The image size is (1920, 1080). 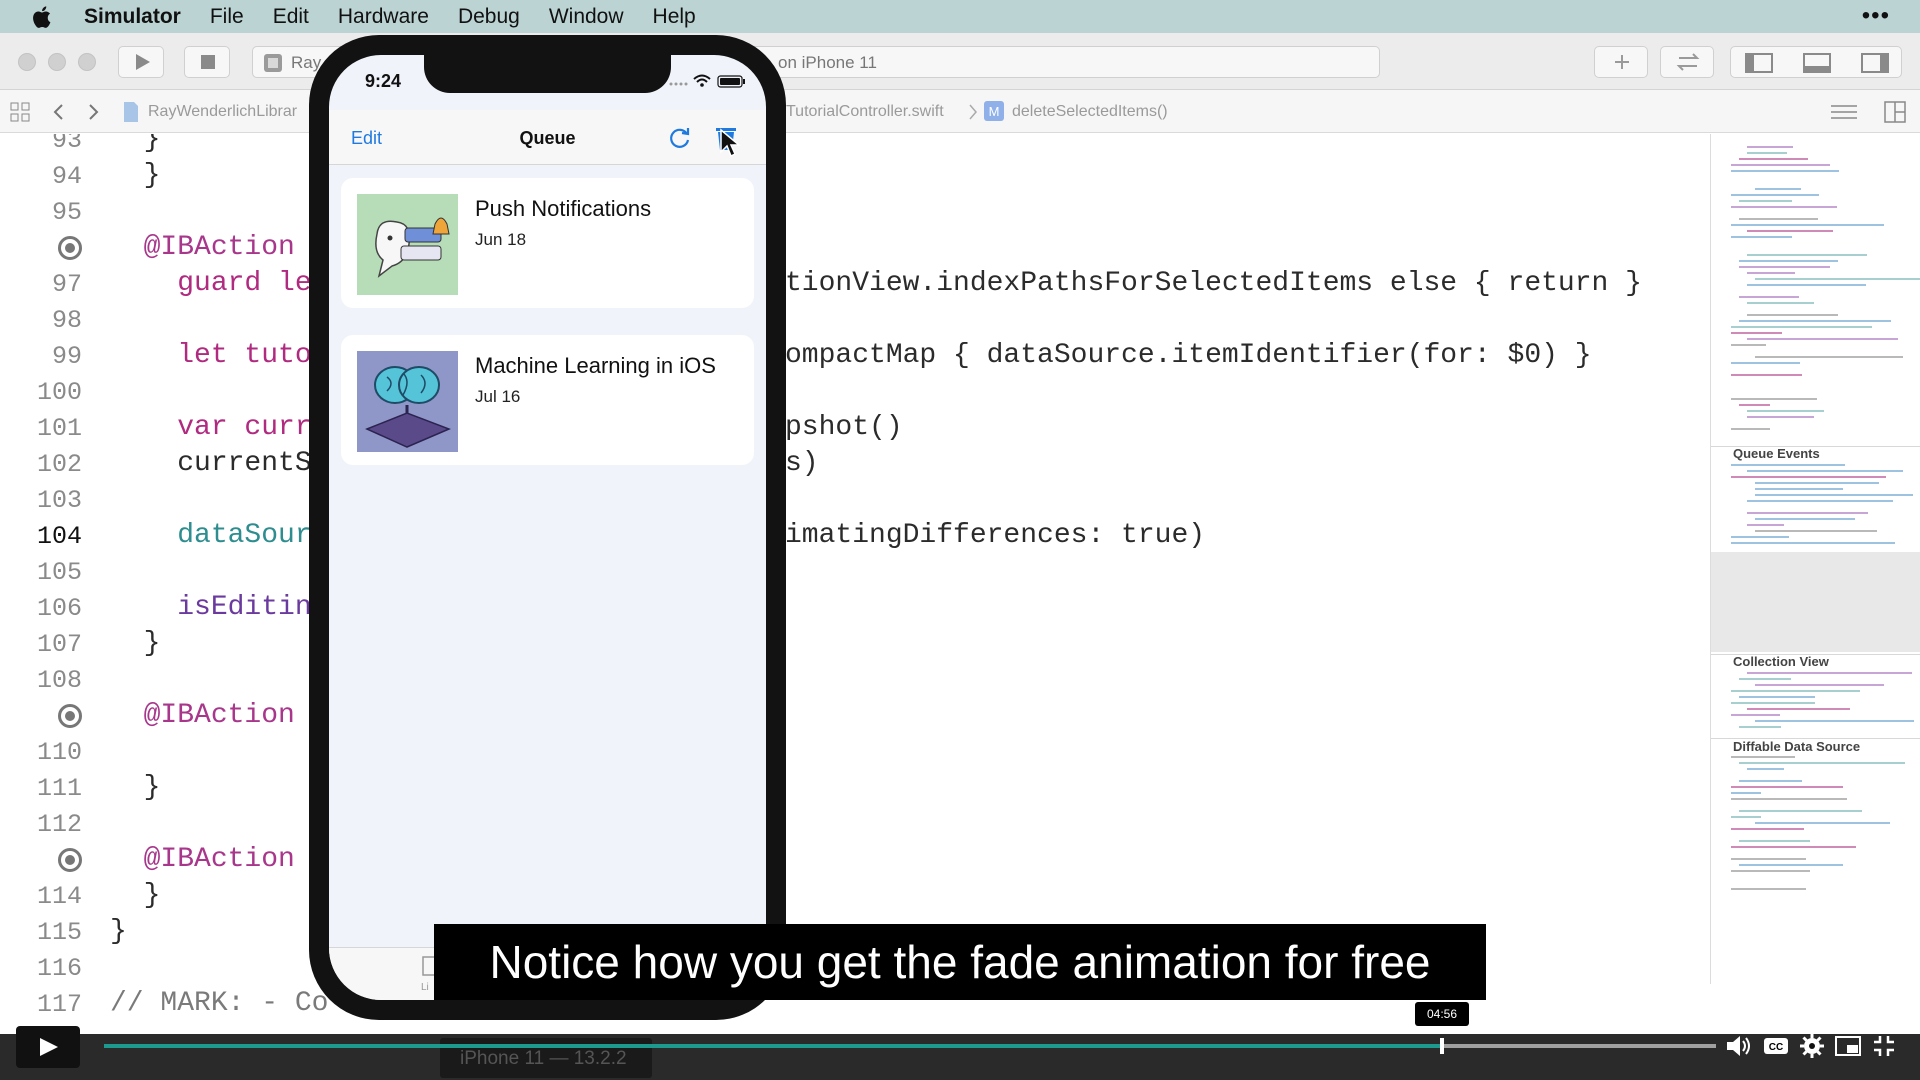 What do you see at coordinates (141, 62) in the screenshot?
I see `run-button` at bounding box center [141, 62].